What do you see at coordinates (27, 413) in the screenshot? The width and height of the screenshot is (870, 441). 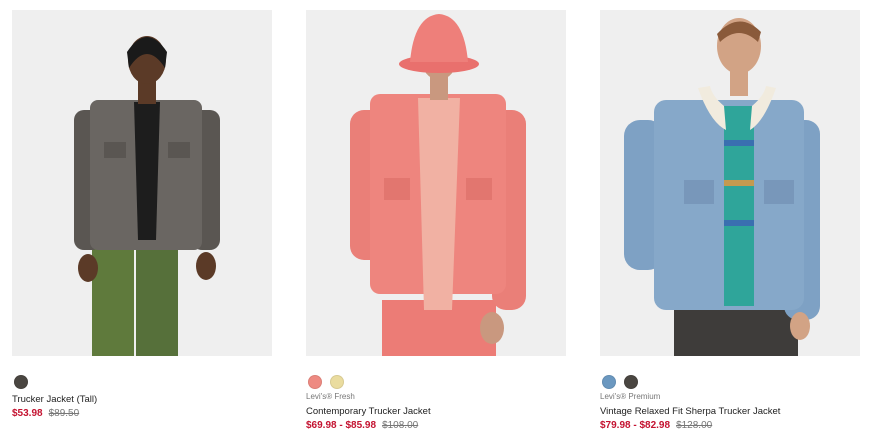 I see `sale-price: $53.98` at bounding box center [27, 413].